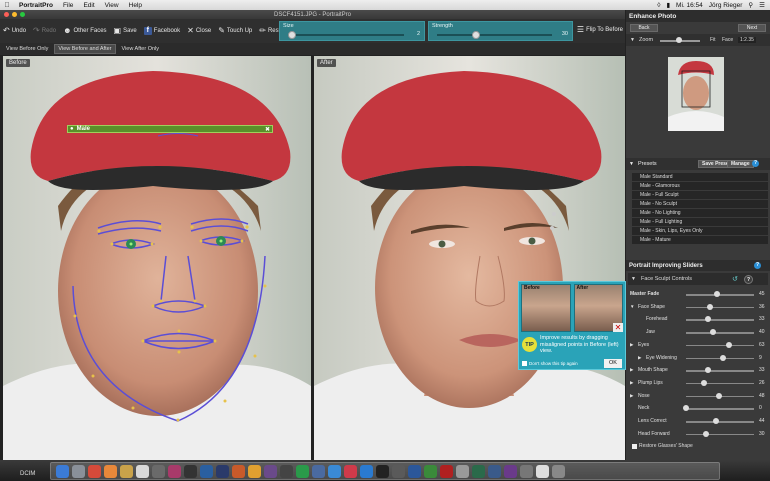 This screenshot has width=770, height=481. Describe the element at coordinates (700, 204) in the screenshot. I see `preset-item: Male - No Sculpt` at that location.